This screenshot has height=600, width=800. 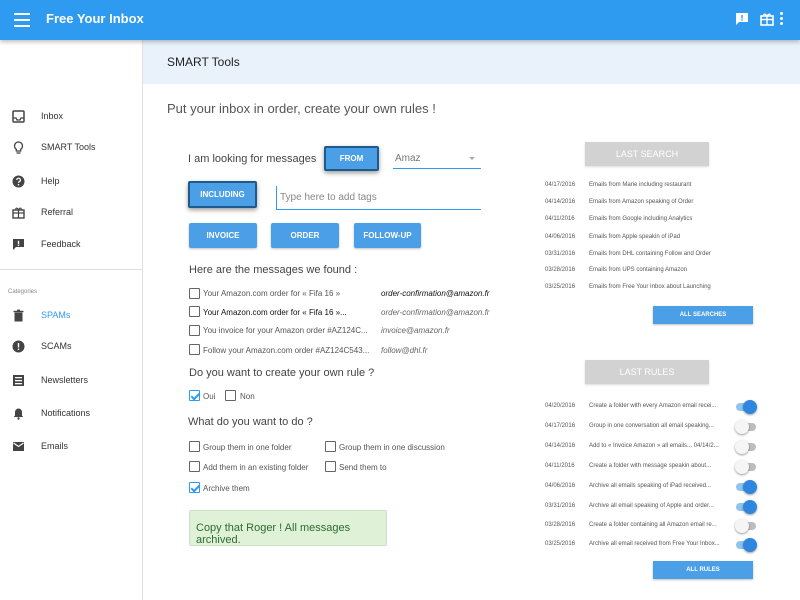 What do you see at coordinates (23, 292) in the screenshot?
I see `categories-label: Categories` at bounding box center [23, 292].